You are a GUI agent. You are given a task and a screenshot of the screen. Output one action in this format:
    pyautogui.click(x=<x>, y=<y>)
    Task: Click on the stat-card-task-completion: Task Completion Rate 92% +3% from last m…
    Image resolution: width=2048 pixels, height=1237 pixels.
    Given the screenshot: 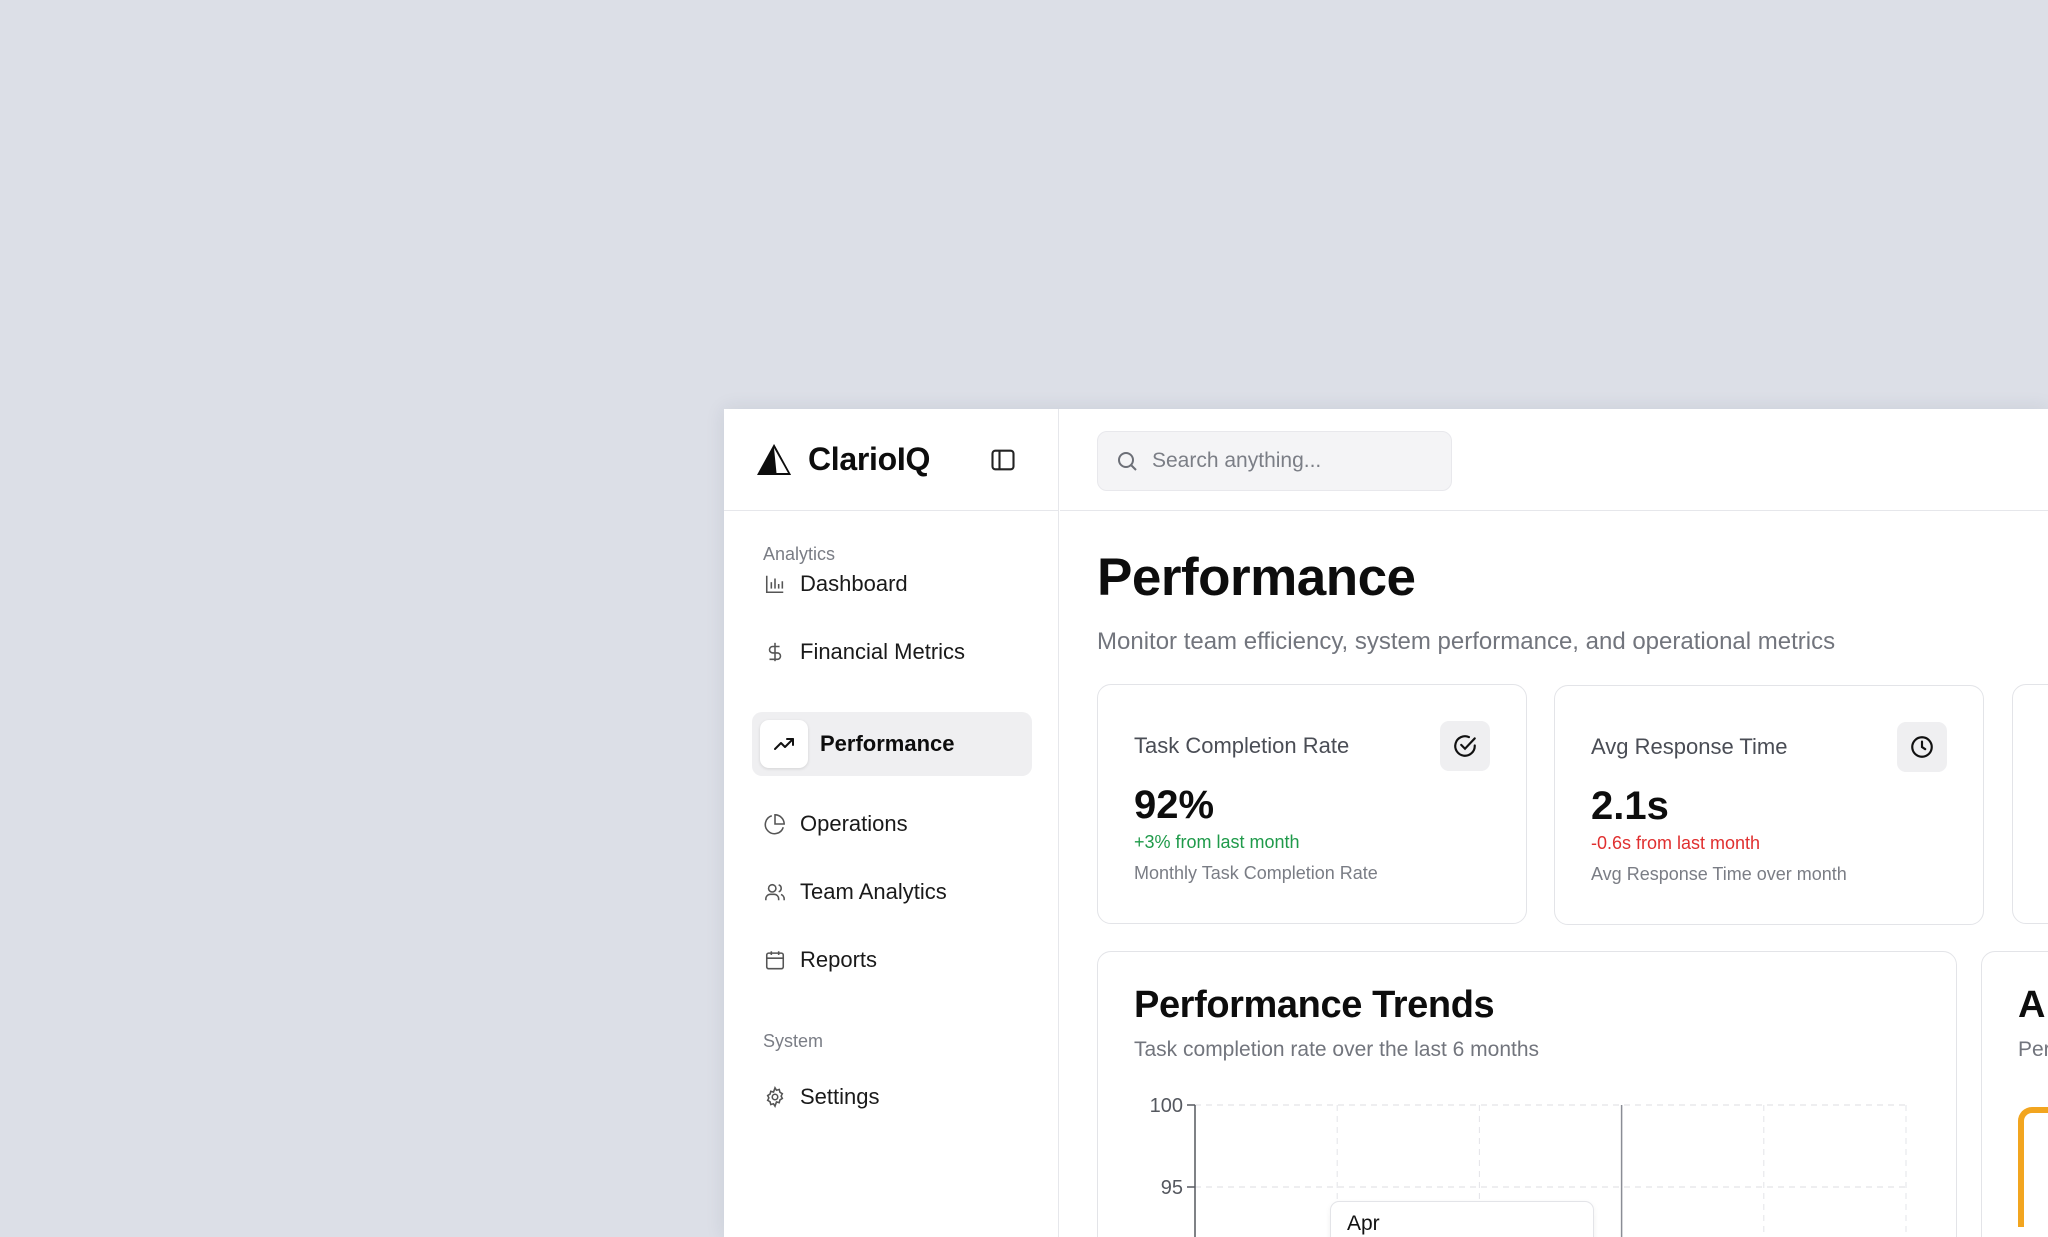 What is the action you would take?
    pyautogui.click(x=1312, y=804)
    